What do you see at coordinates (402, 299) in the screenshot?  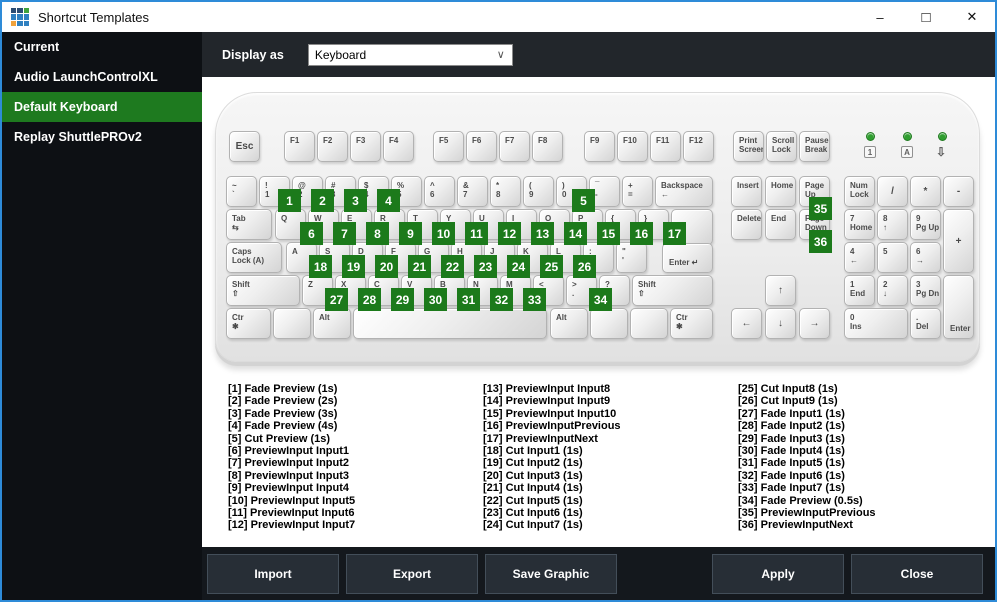 I see `shortcut-badge-29: 29` at bounding box center [402, 299].